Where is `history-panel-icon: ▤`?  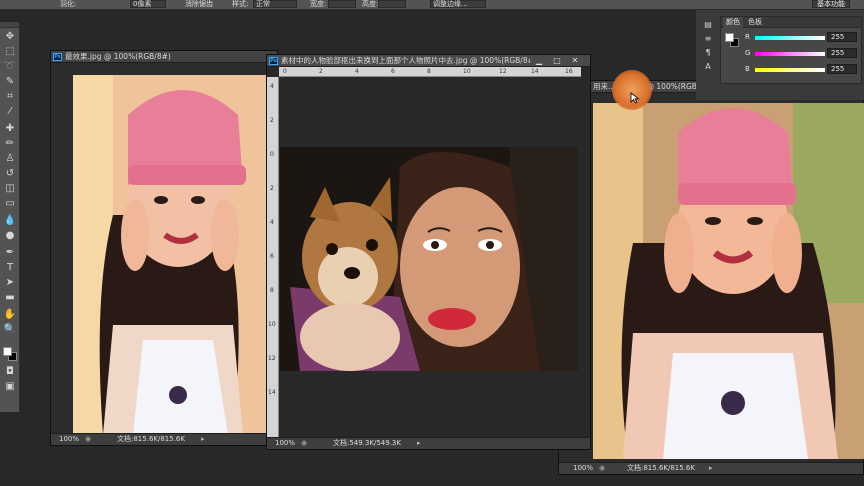
history-panel-icon: ▤ is located at coordinates (708, 25).